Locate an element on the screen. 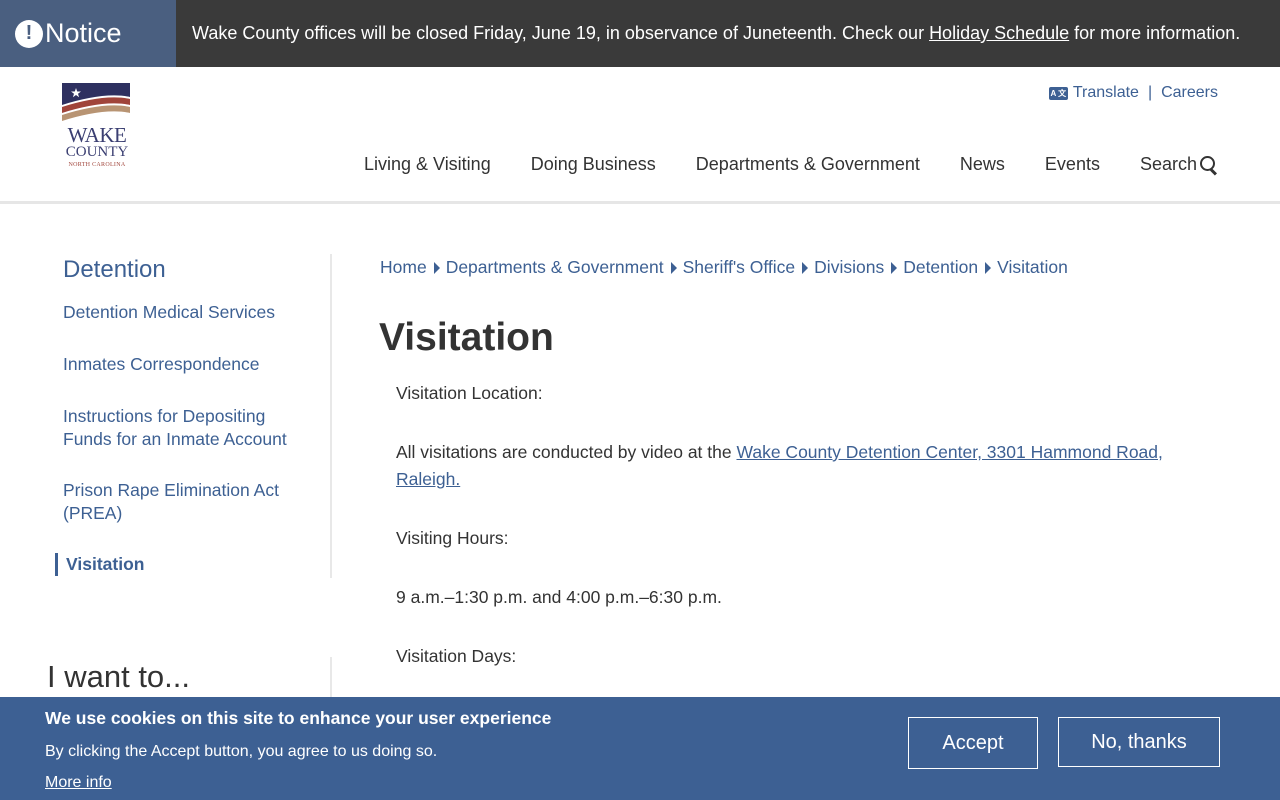 The height and width of the screenshot is (800, 1280). notice-text-after: for more information. is located at coordinates (1155, 33).